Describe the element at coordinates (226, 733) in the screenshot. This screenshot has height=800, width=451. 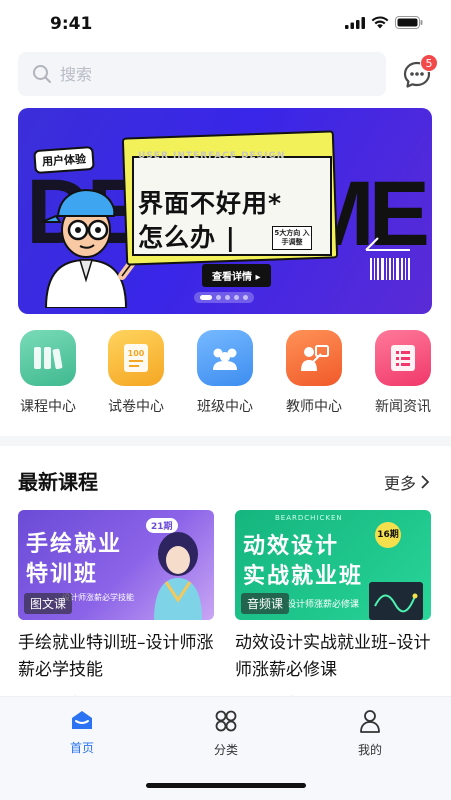
I see `nav-category: 分类` at that location.